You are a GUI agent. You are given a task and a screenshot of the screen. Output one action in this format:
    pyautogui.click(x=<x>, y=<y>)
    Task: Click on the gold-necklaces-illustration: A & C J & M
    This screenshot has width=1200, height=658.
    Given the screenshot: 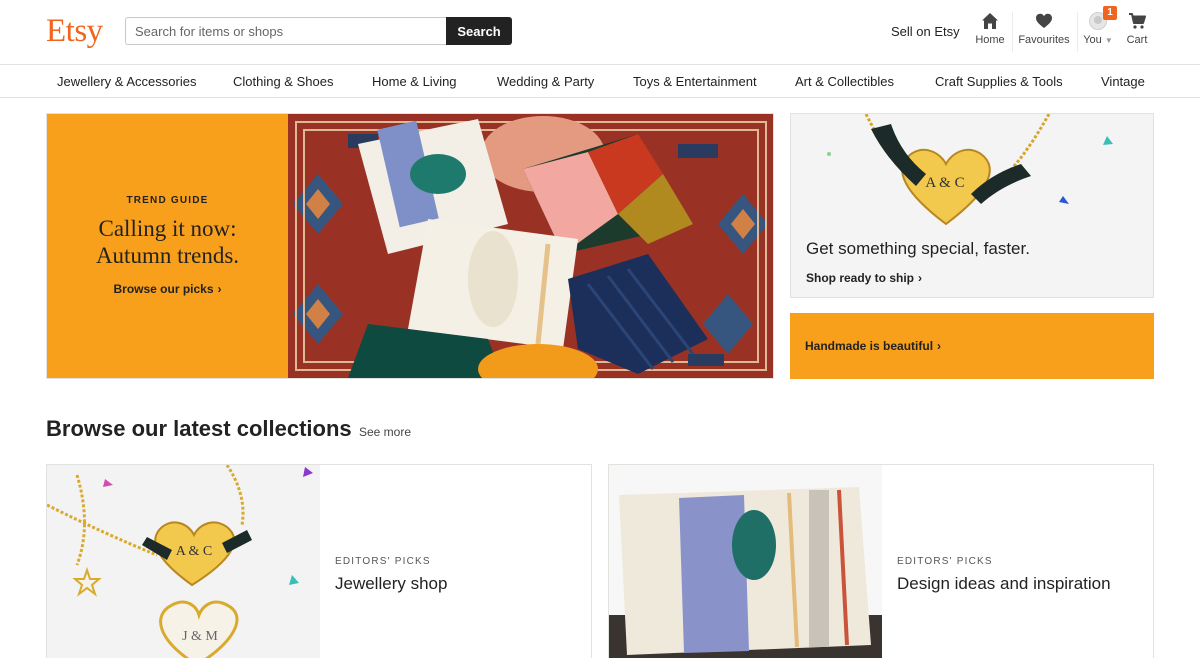 What is the action you would take?
    pyautogui.click(x=183, y=561)
    